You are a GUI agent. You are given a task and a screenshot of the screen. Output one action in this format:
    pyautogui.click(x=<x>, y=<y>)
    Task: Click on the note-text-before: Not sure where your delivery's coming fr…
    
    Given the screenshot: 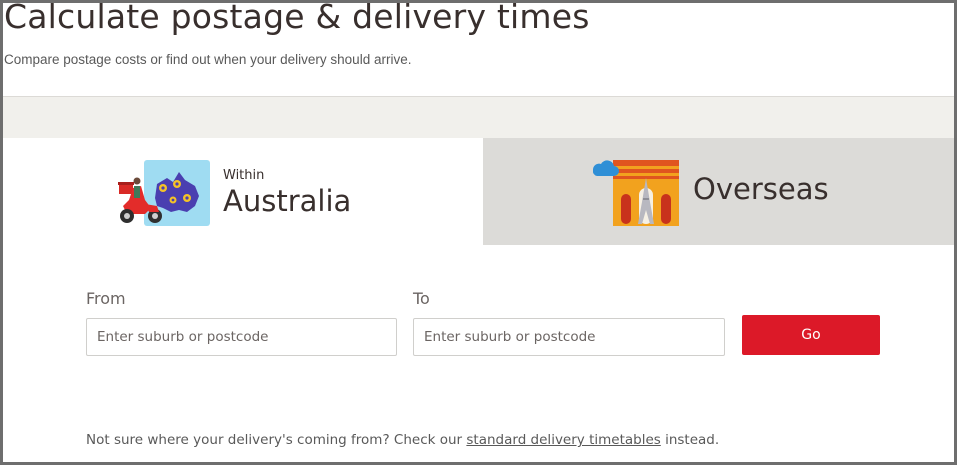 What is the action you would take?
    pyautogui.click(x=276, y=440)
    